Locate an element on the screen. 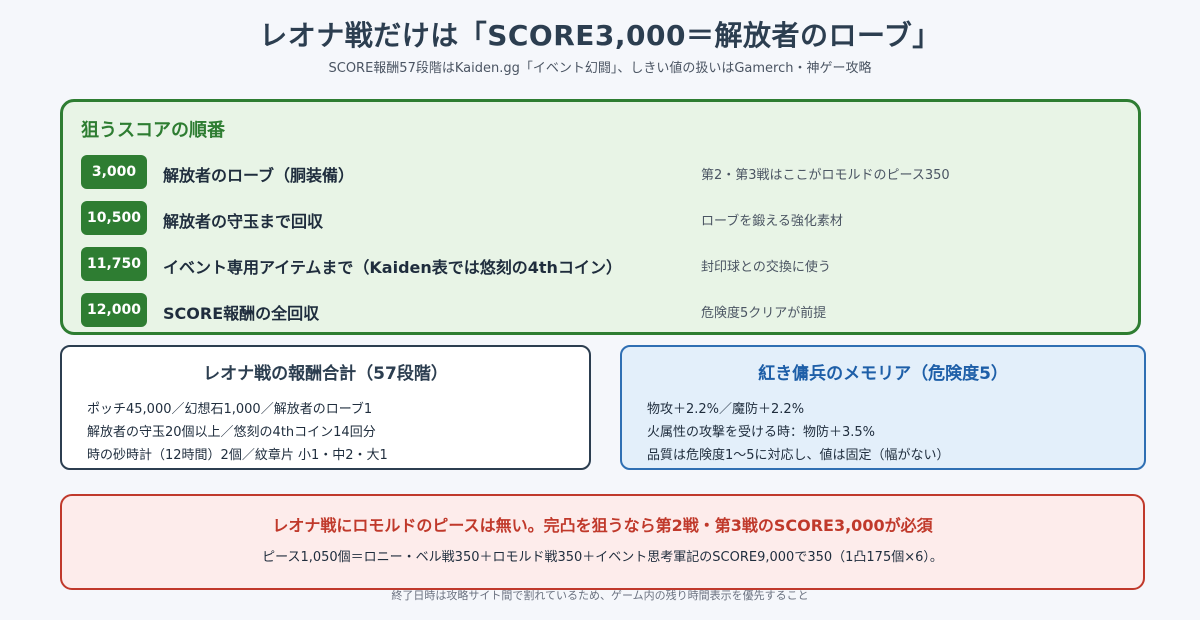  score-note: 危険度5クリアが前提 is located at coordinates (764, 313).